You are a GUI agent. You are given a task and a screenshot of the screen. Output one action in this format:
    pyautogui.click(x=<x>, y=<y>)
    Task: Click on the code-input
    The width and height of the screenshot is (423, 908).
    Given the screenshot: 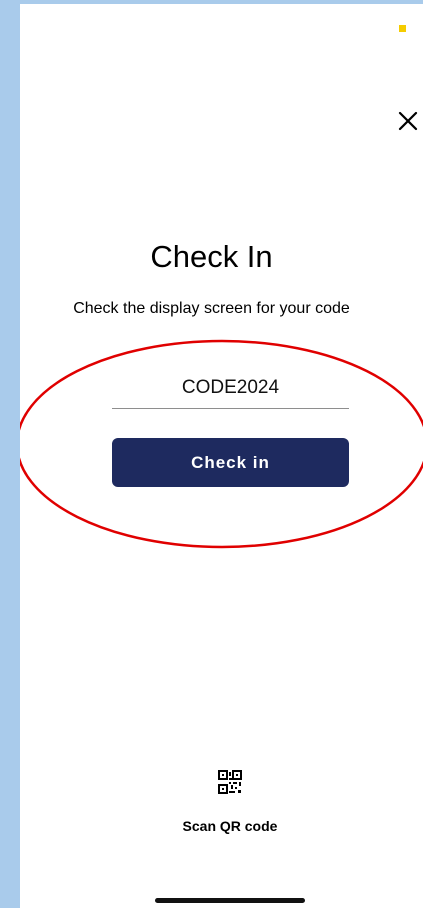 What is the action you would take?
    pyautogui.click(x=230, y=388)
    